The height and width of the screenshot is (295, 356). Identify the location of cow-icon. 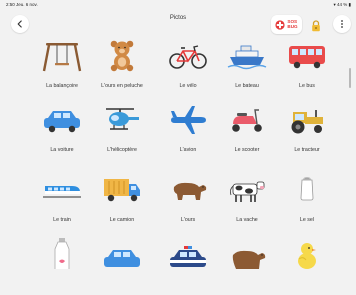
(247, 191).